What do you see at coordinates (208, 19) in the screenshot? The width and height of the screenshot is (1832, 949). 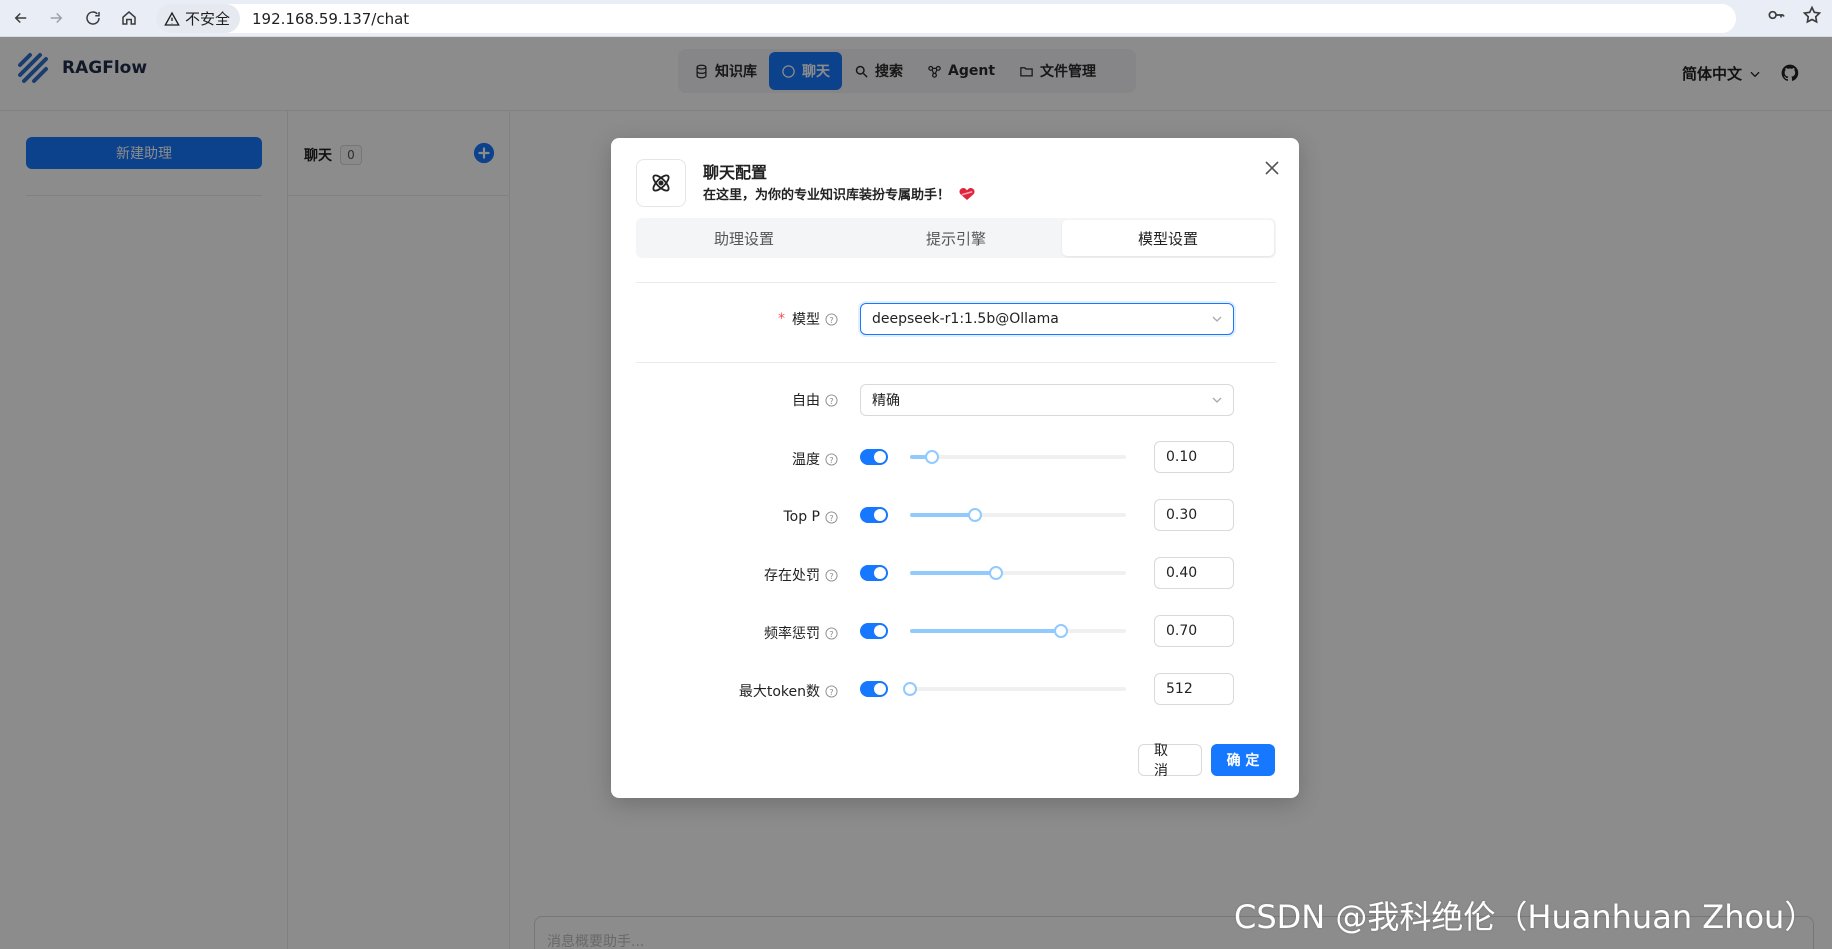 I see `security-label: 不安全` at bounding box center [208, 19].